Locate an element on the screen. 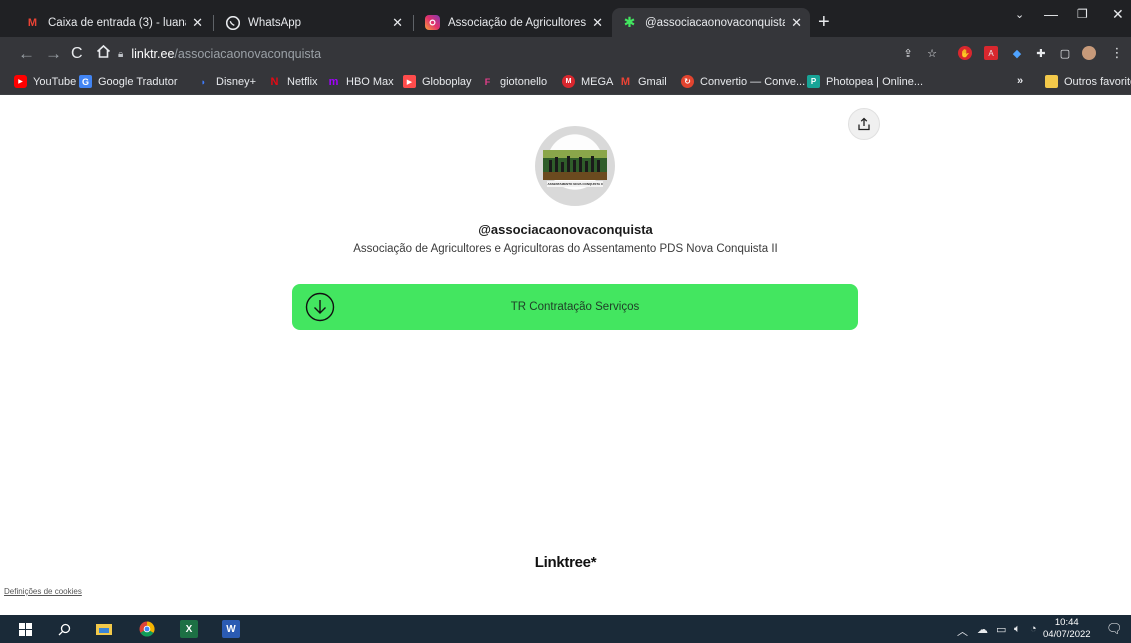 This screenshot has height=643, width=1131. bookmark-label: HBO Max is located at coordinates (370, 81).